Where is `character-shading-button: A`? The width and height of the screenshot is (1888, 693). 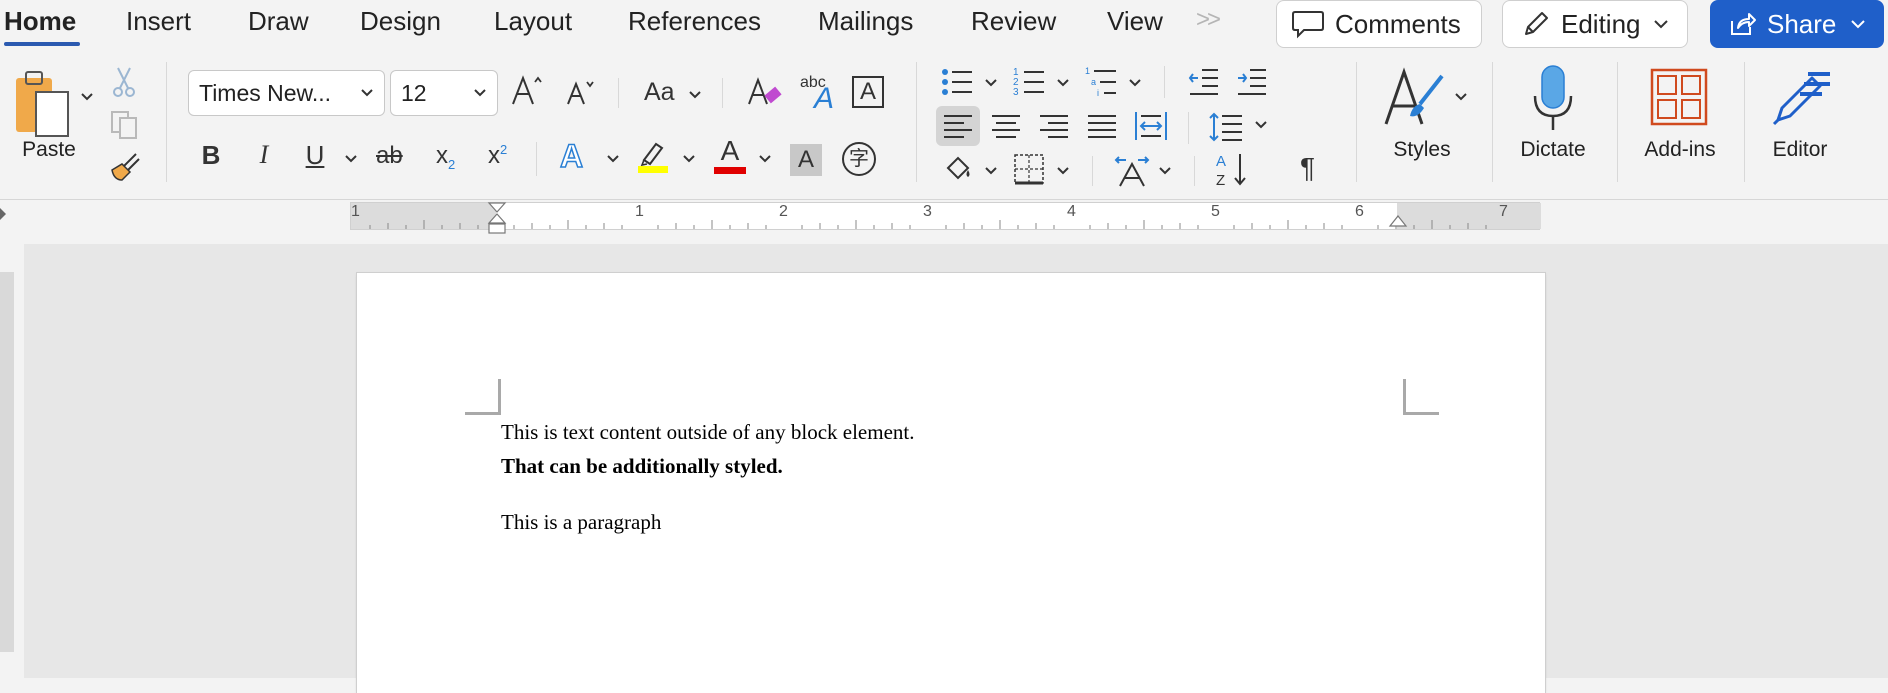 character-shading-button: A is located at coordinates (806, 160).